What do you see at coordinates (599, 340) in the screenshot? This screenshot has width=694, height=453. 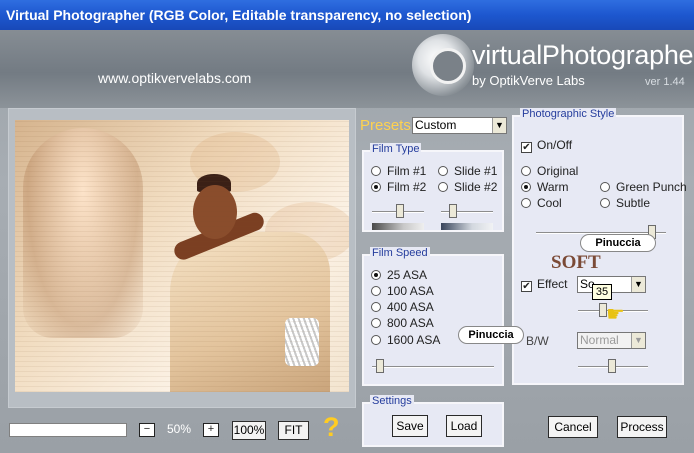 I see `bw-value: Normal` at bounding box center [599, 340].